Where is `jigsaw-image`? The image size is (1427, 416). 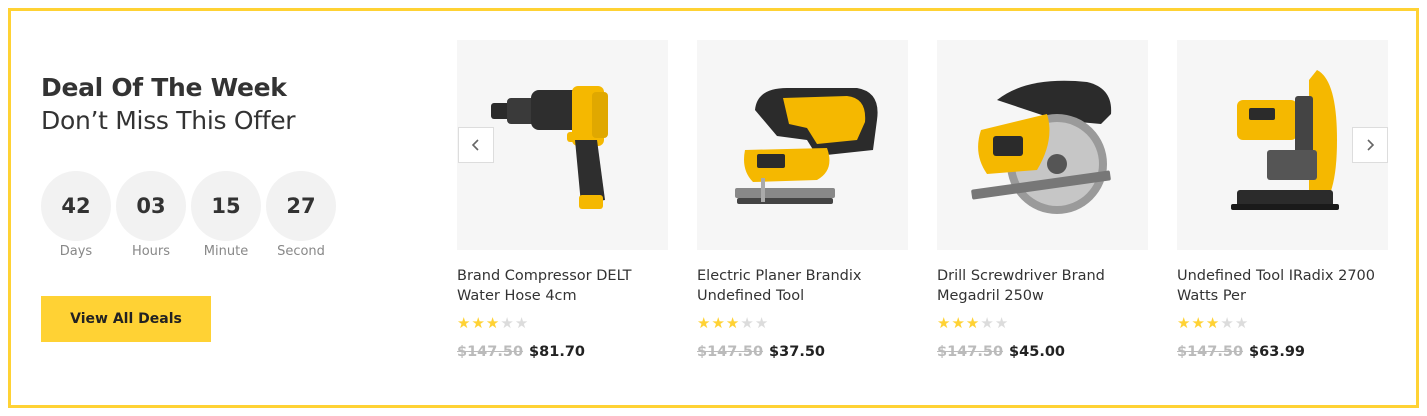
jigsaw-image is located at coordinates (802, 145).